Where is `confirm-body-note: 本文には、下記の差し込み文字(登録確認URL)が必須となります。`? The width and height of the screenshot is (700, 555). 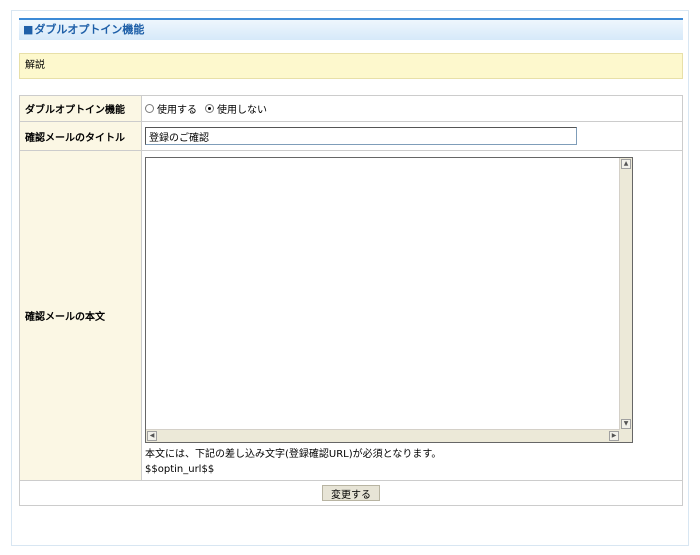 confirm-body-note: 本文には、下記の差し込み文字(登録確認URL)が必須となります。 is located at coordinates (293, 454).